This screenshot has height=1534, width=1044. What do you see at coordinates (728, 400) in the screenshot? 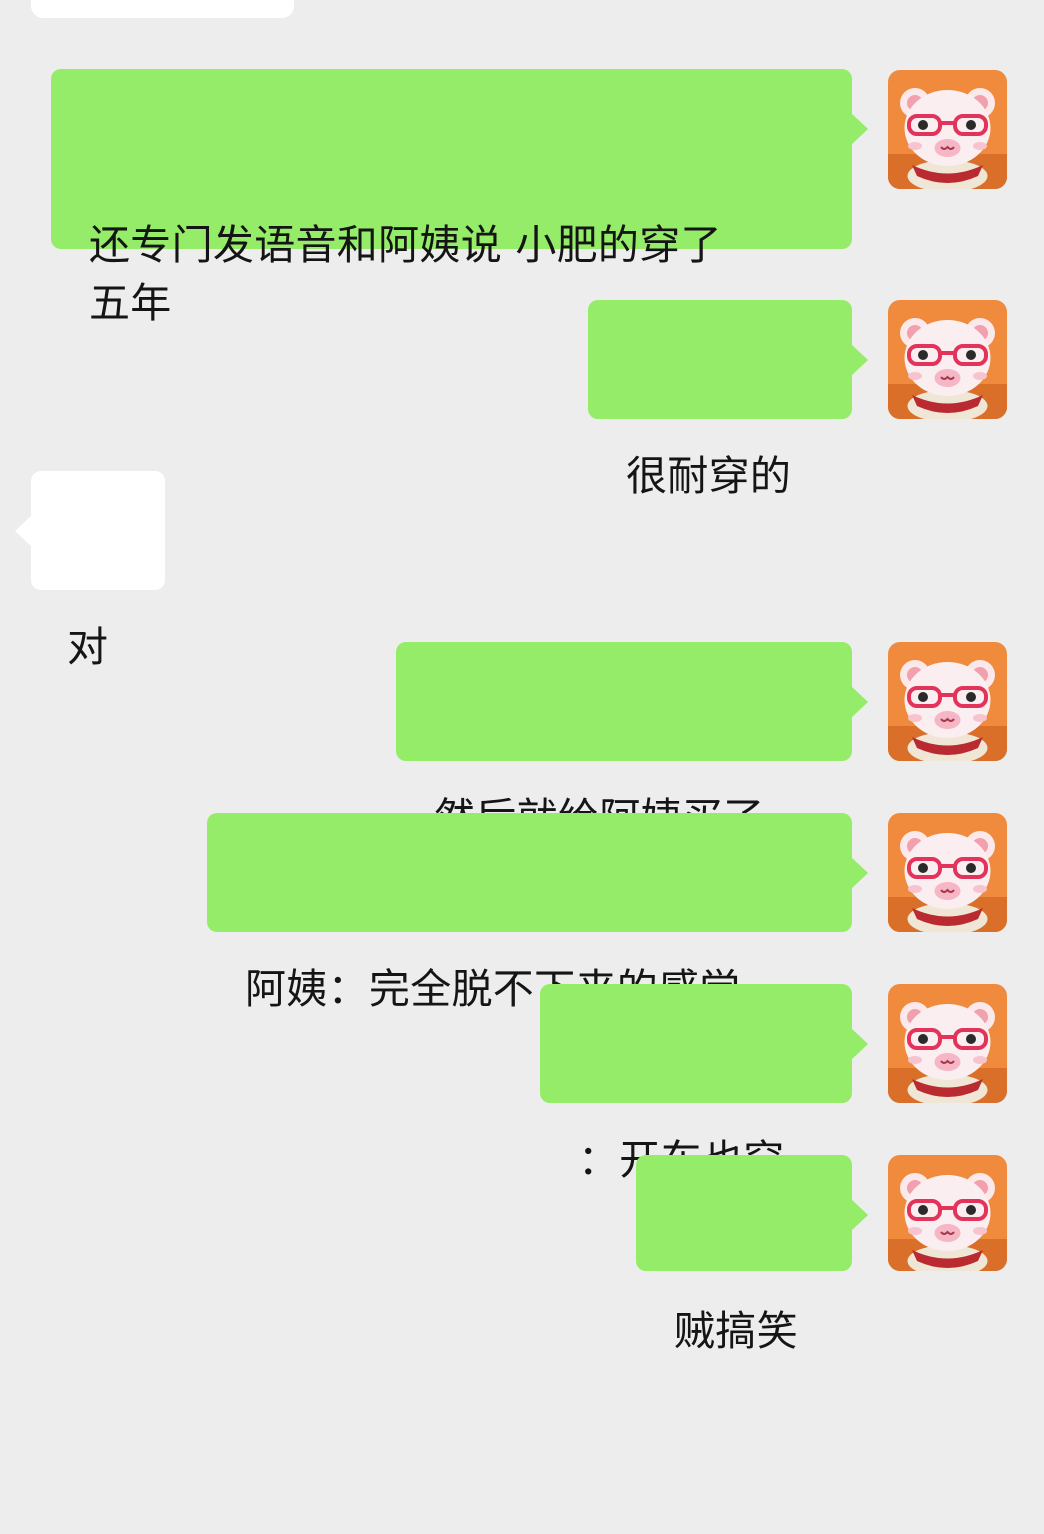
I see `outgoing-message-bubble: 很耐穿的` at bounding box center [728, 400].